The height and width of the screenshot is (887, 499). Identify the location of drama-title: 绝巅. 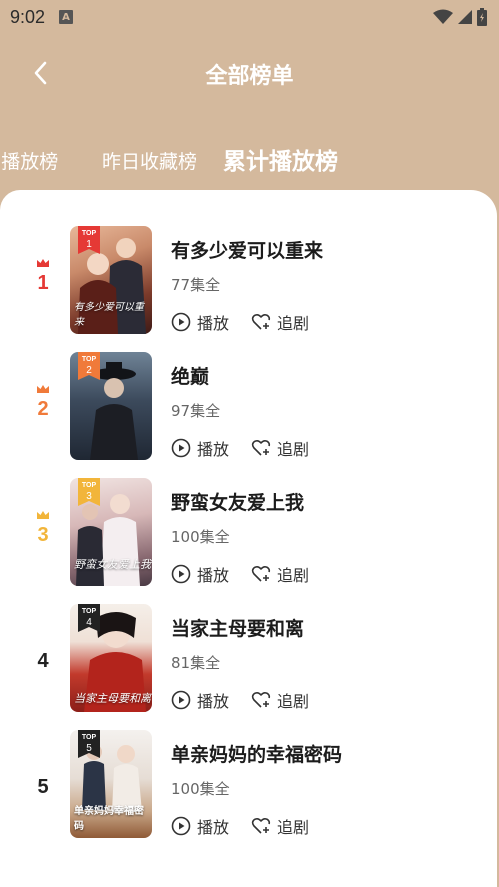
(190, 375).